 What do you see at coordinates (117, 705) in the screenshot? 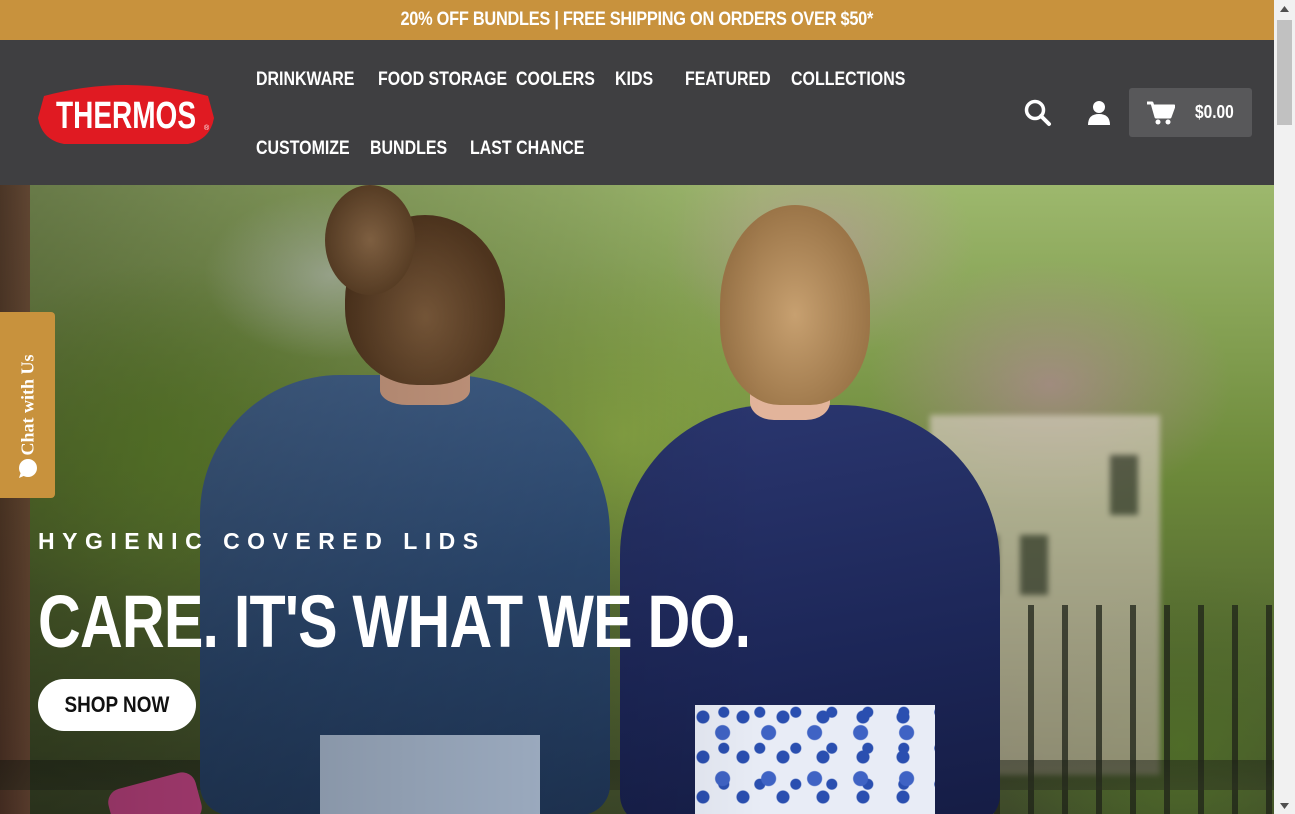
I see `shop-now-button: SHOP NOW` at bounding box center [117, 705].